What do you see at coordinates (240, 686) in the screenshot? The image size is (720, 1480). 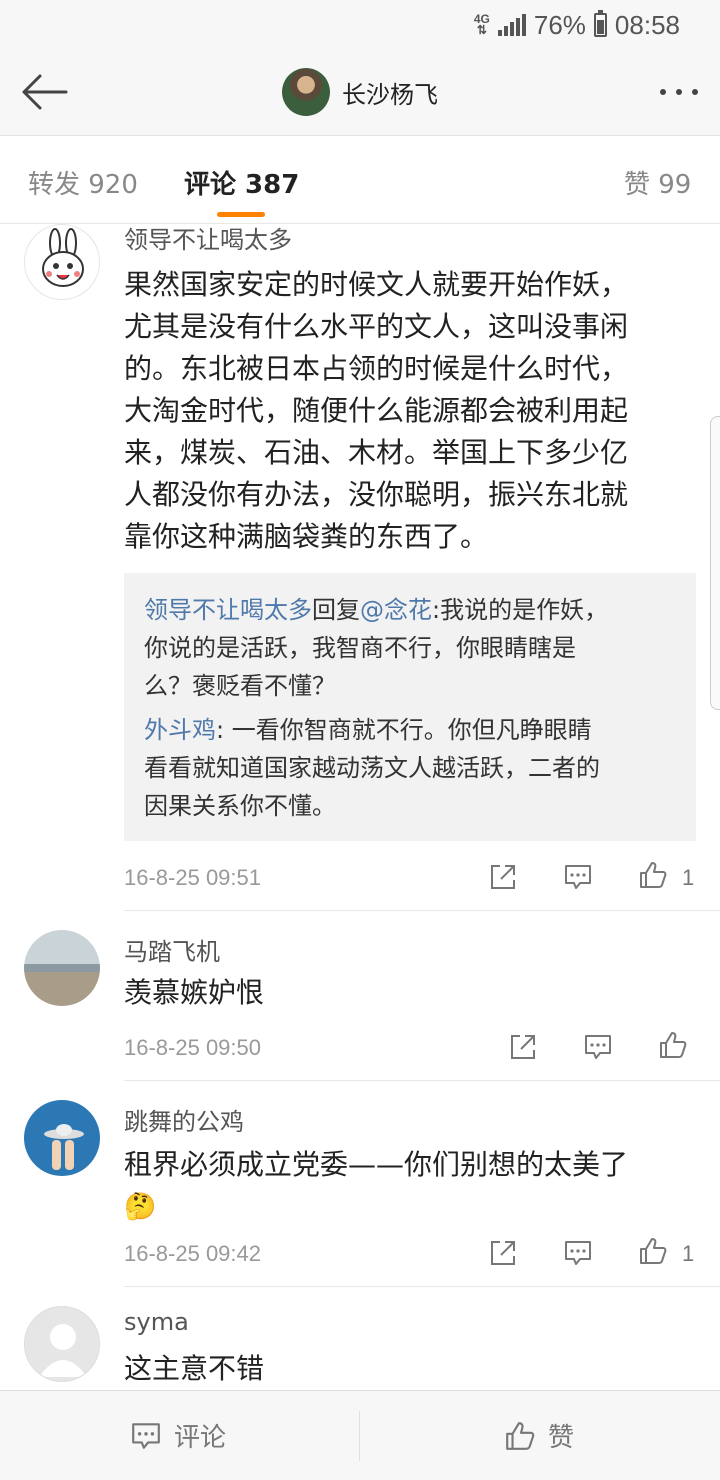 I see `reply-text: 么？褒贬看不懂？` at bounding box center [240, 686].